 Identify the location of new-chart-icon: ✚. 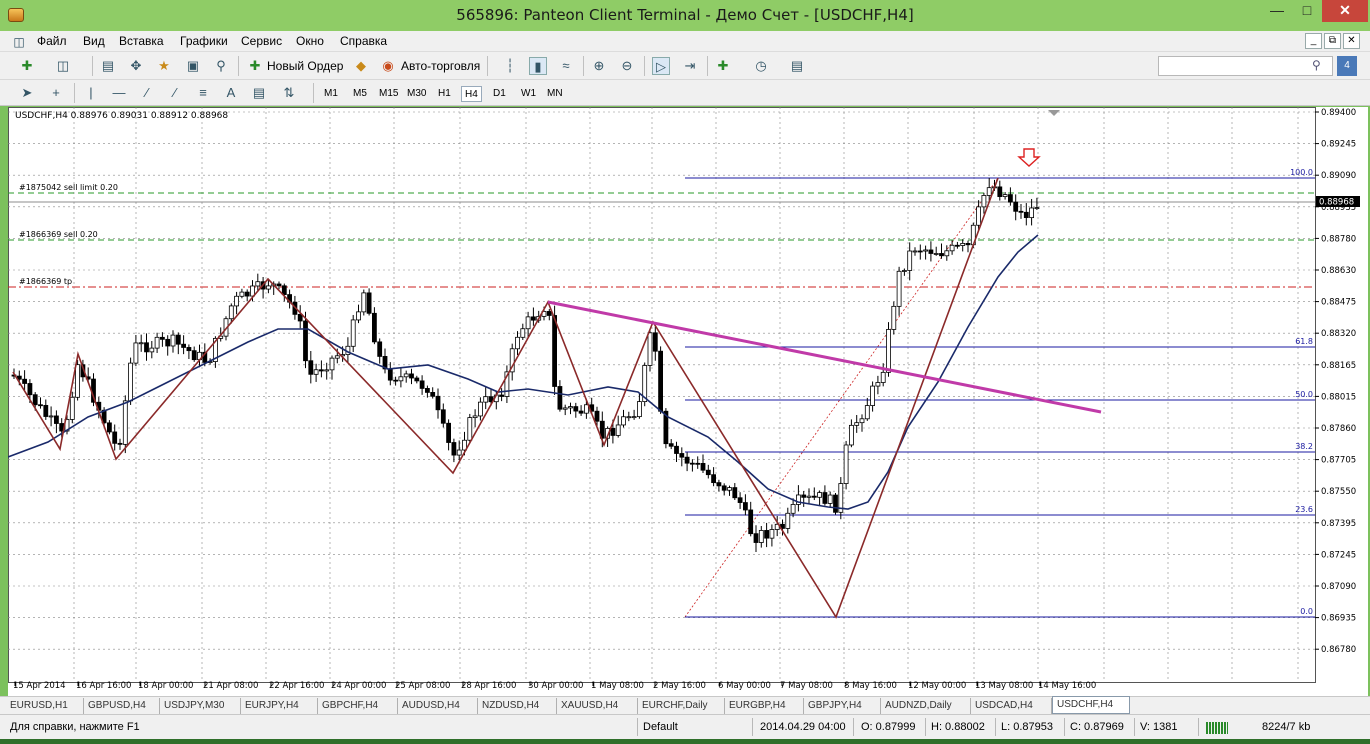
(27, 66).